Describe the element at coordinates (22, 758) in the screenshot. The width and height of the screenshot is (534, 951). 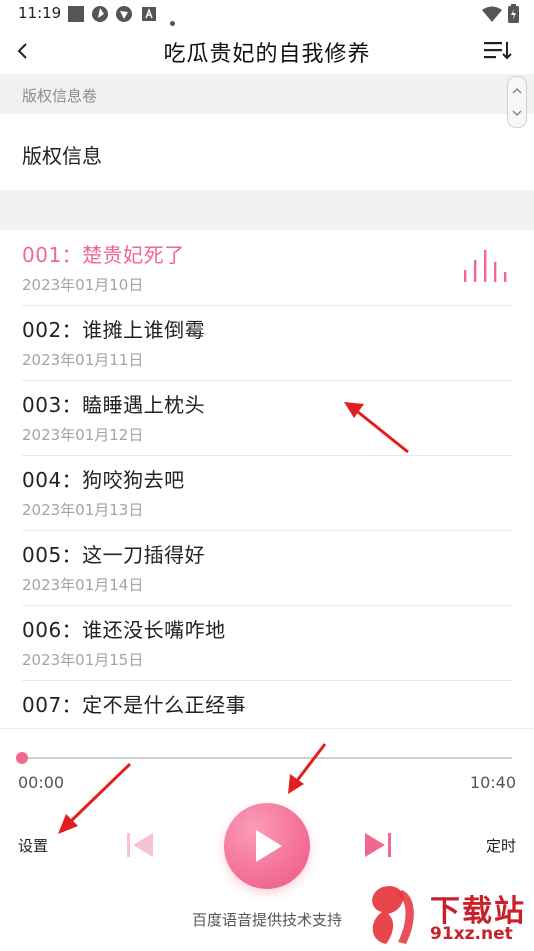
I see `progress-knob` at that location.